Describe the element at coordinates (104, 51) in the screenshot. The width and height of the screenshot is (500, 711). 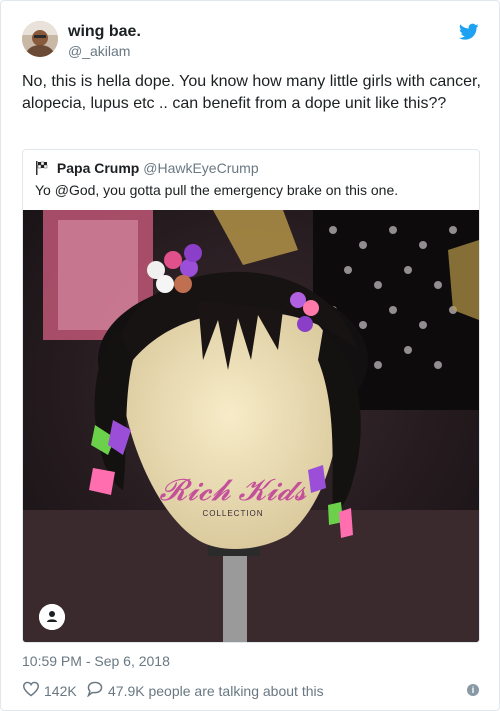
I see `author-handle: @_akilam` at that location.